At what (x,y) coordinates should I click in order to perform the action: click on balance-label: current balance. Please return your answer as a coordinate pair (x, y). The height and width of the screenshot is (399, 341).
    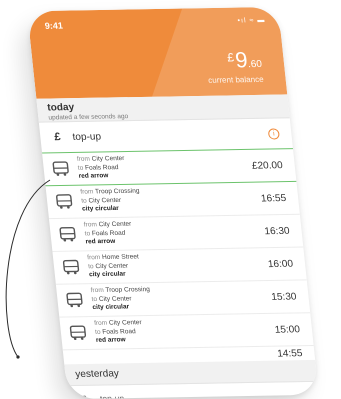
    Looking at the image, I should click on (236, 79).